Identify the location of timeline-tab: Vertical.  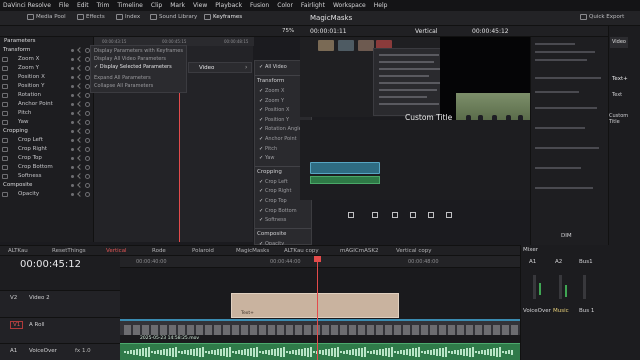
(116, 251).